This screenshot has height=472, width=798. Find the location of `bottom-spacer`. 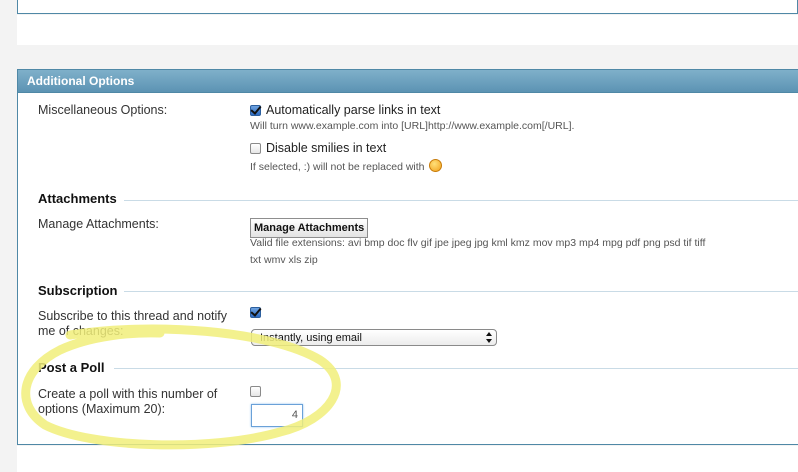

bottom-spacer is located at coordinates (407, 459).